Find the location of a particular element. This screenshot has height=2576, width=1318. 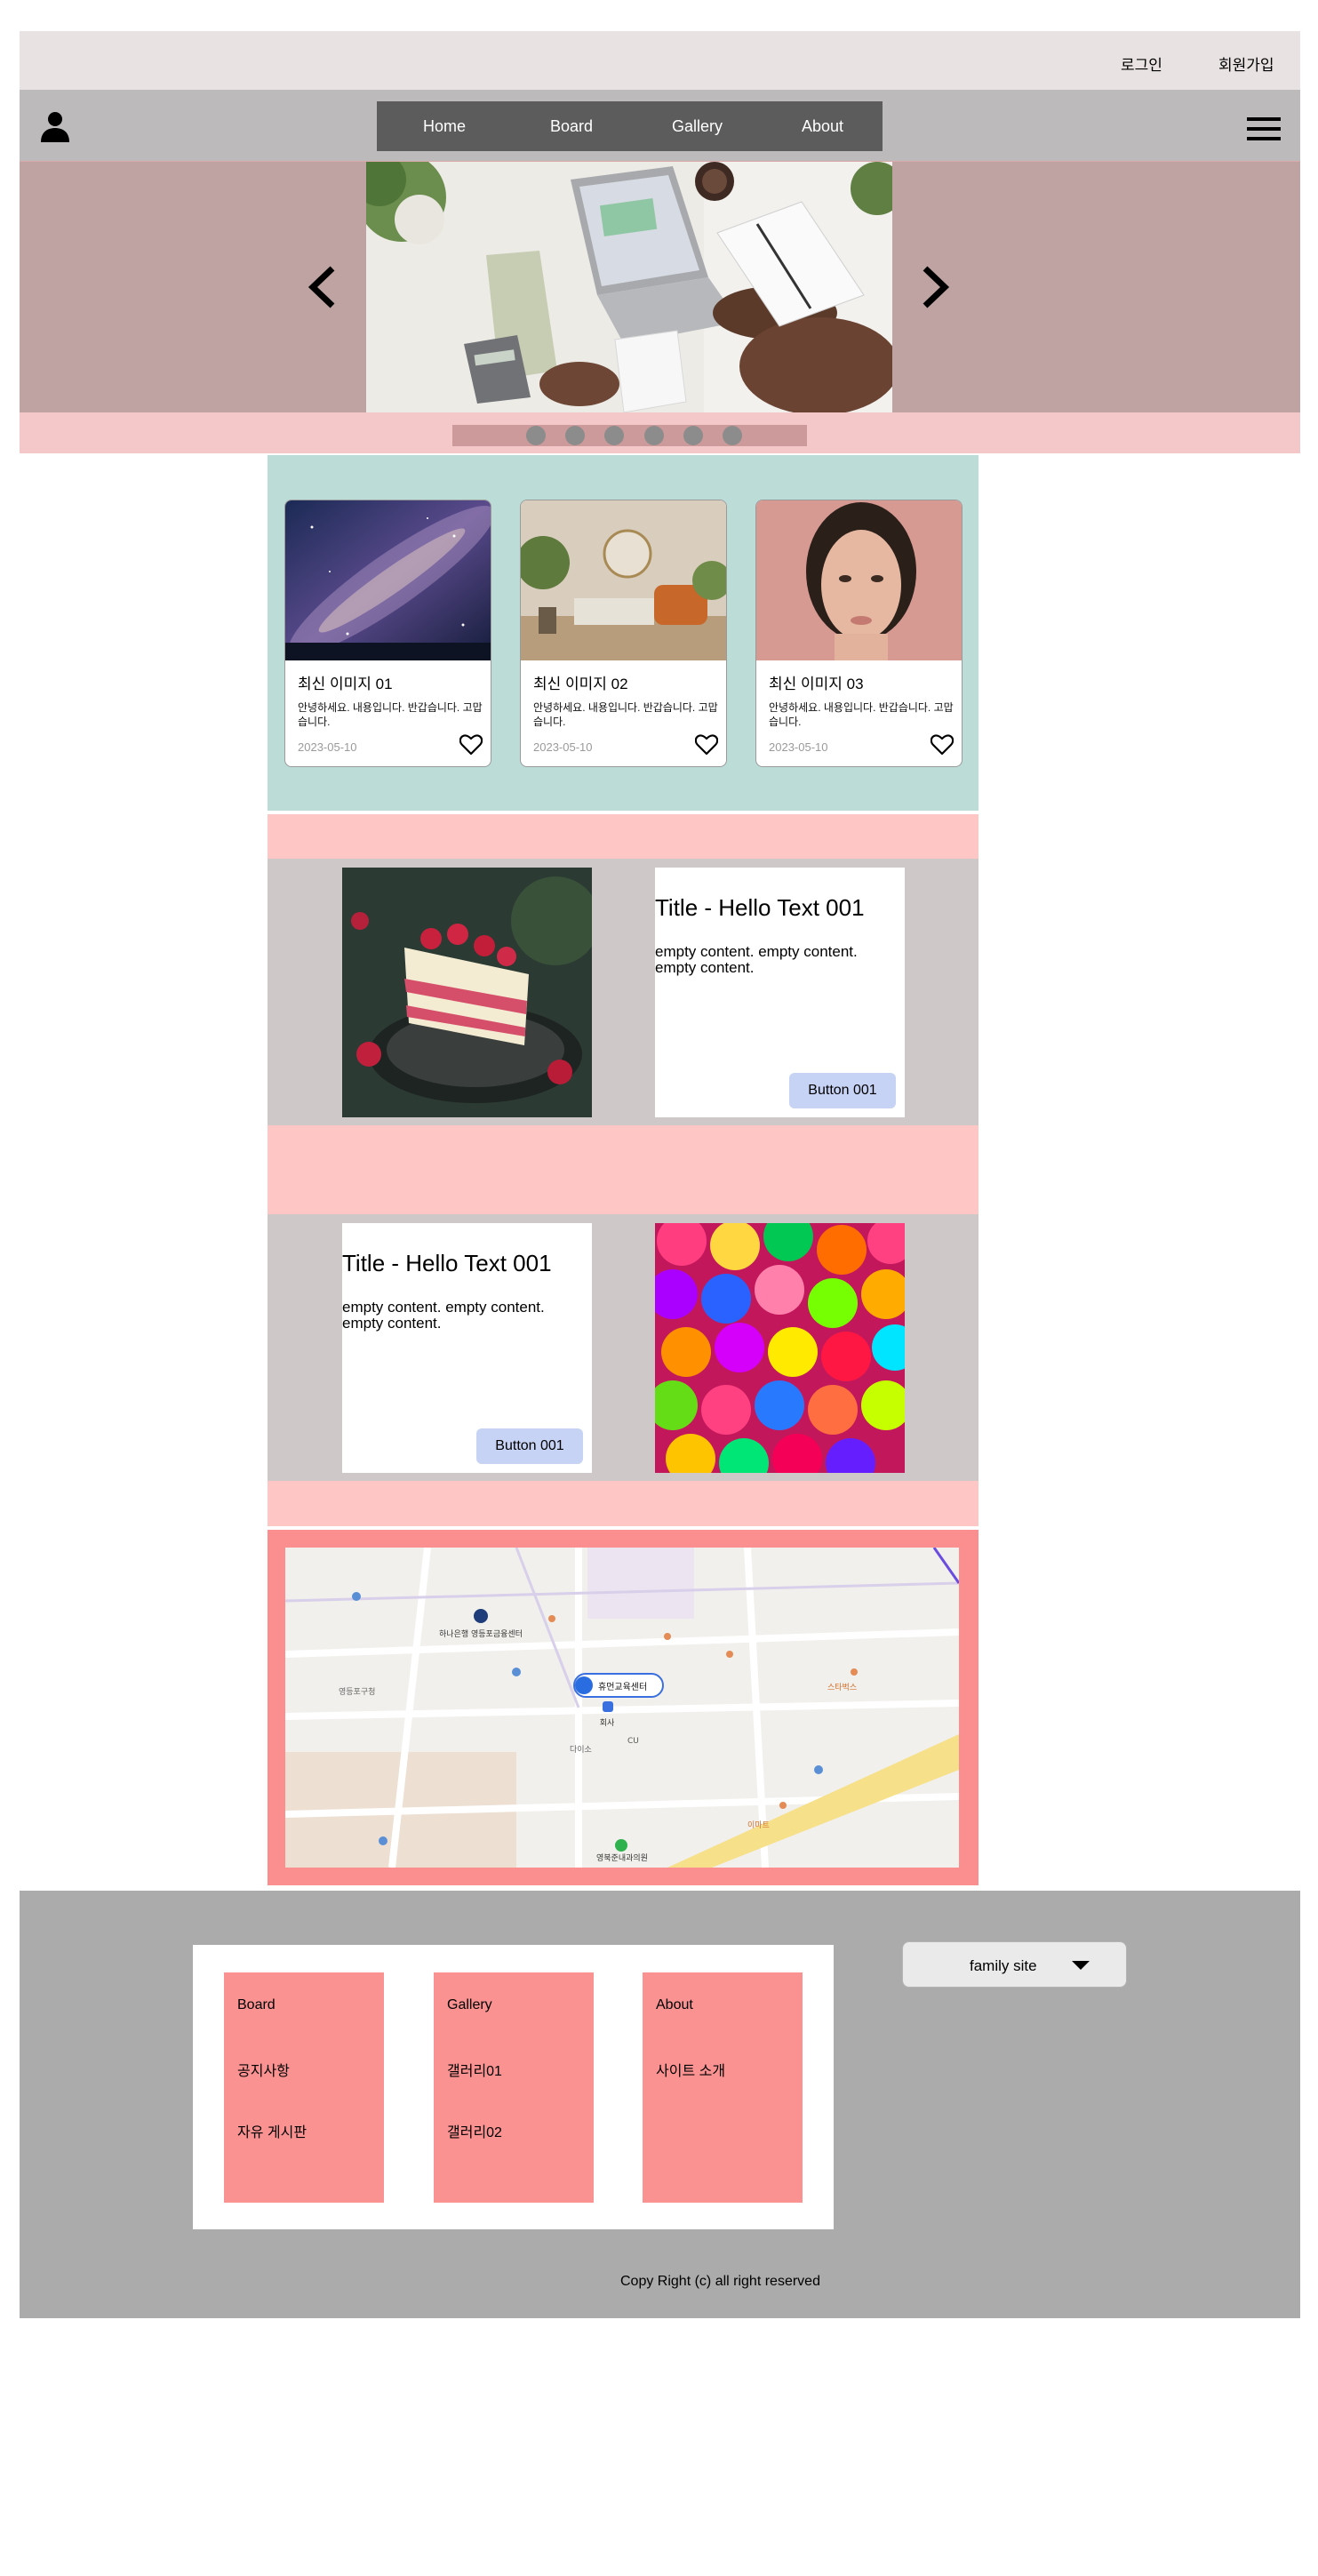

nav-home: Home is located at coordinates (444, 126).